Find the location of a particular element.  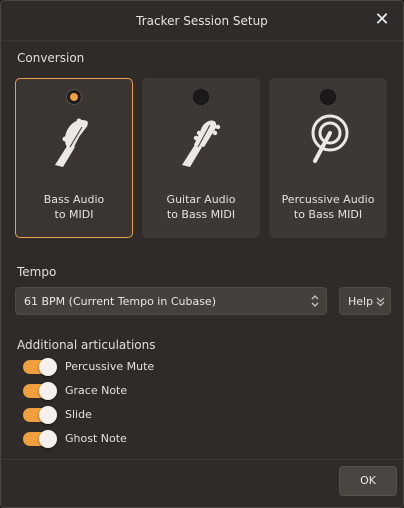

articulation-label: Grace Note is located at coordinates (96, 390).